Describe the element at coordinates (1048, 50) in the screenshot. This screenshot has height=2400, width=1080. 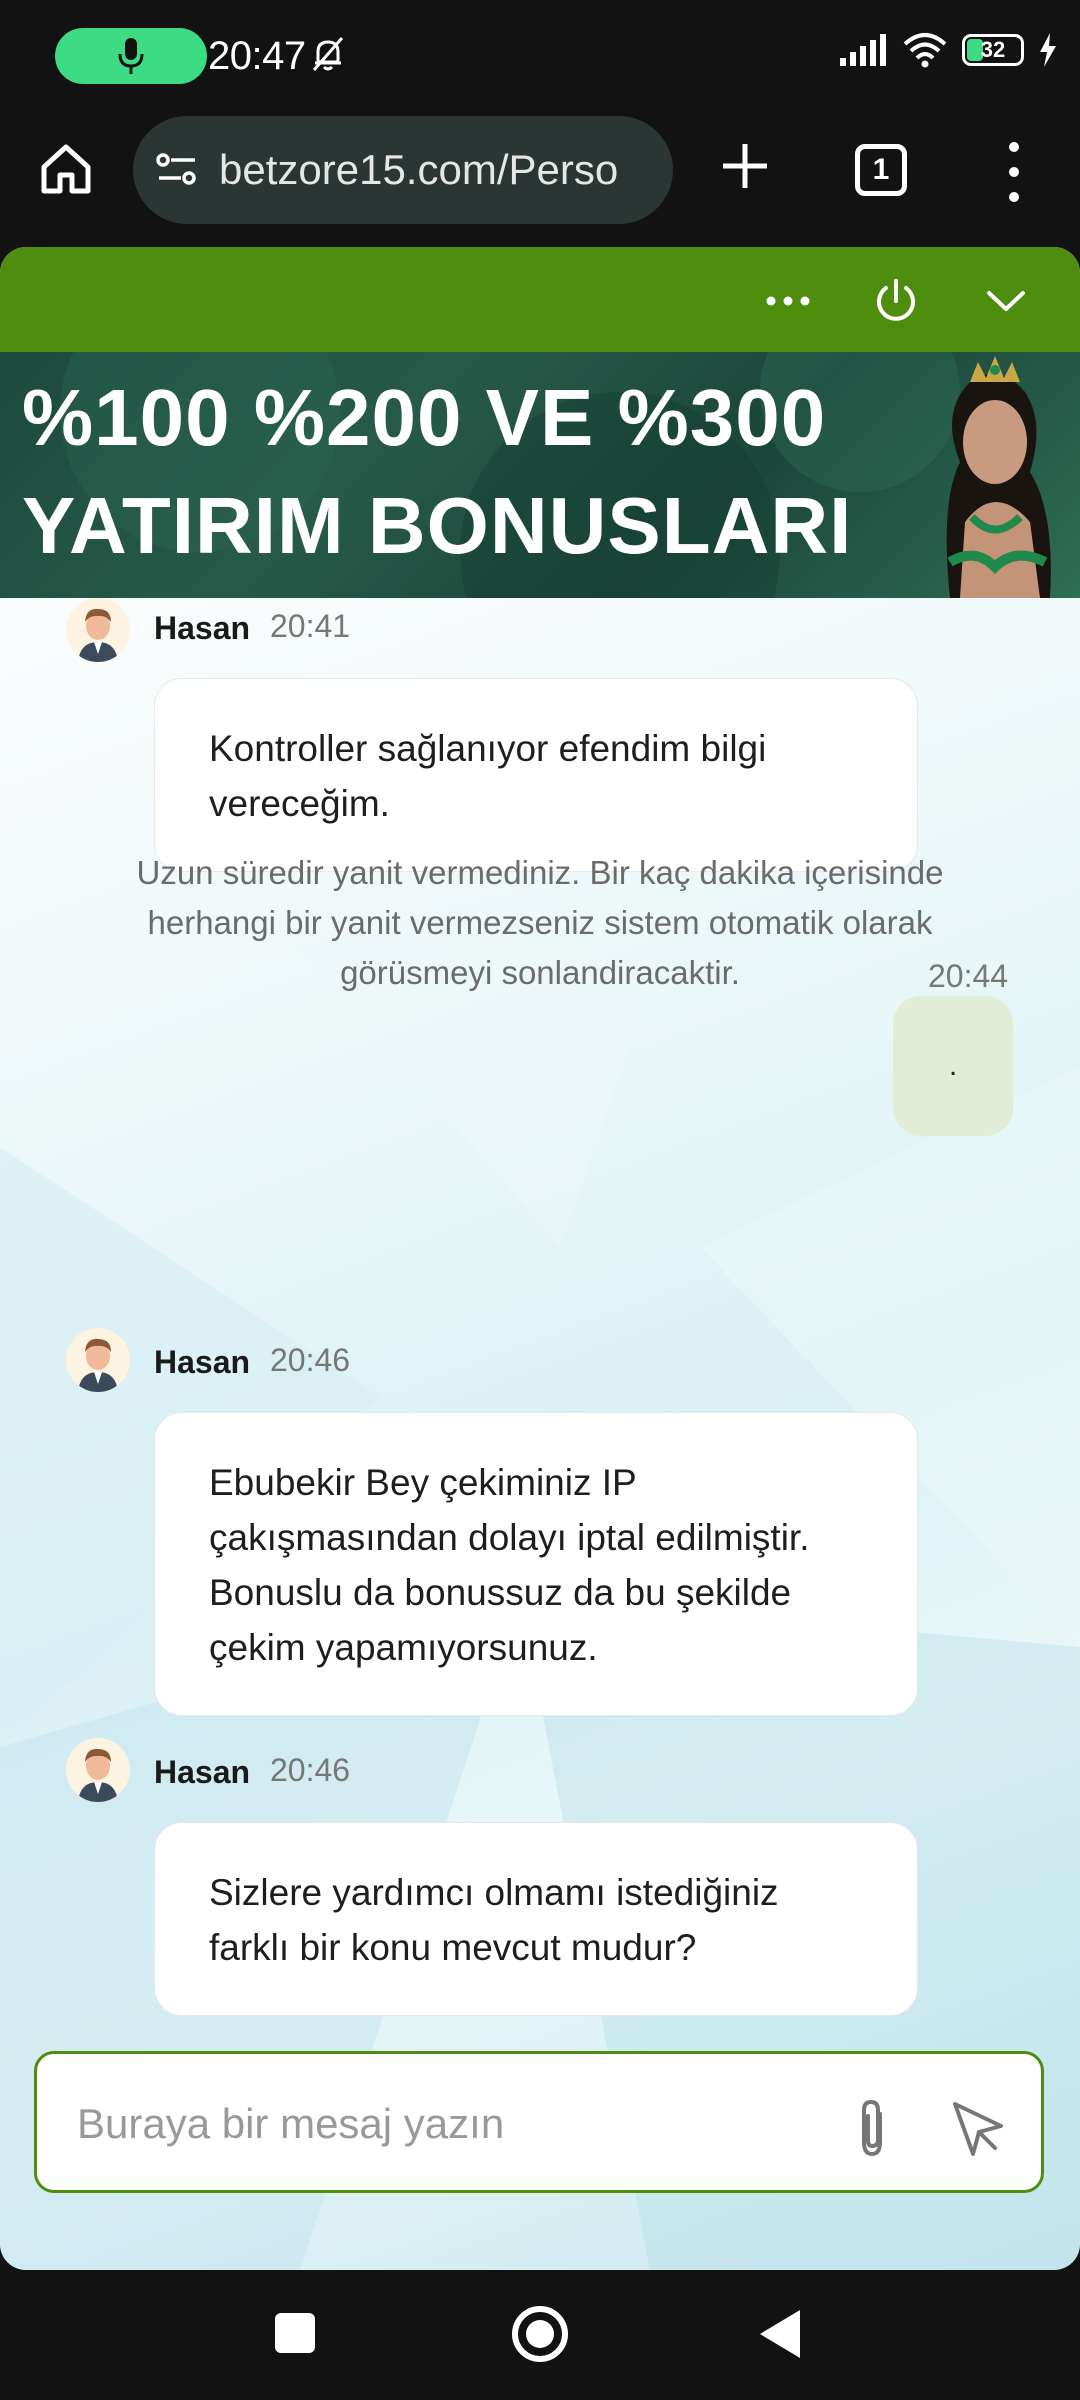
I see `charging-icon` at that location.